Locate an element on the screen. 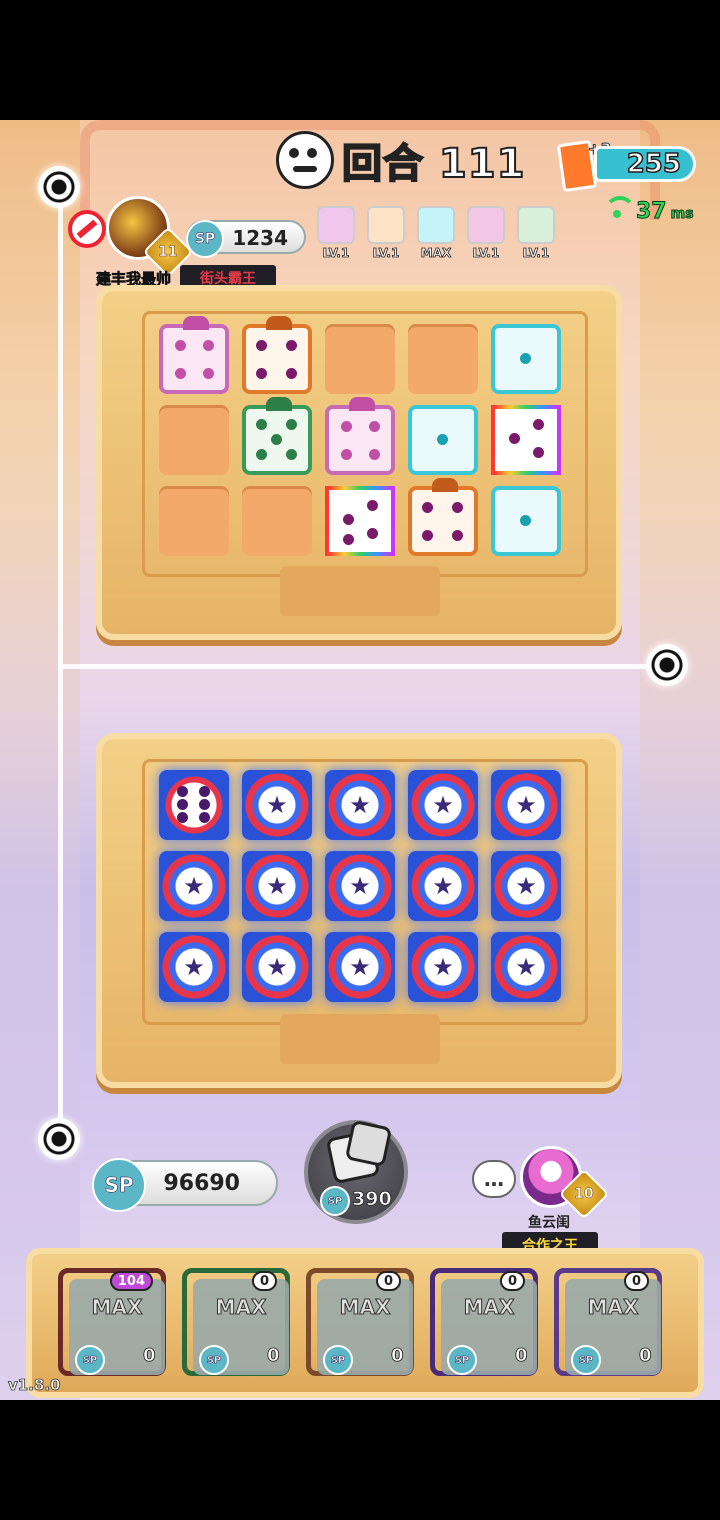  player-dice-grid is located at coordinates (360, 886).